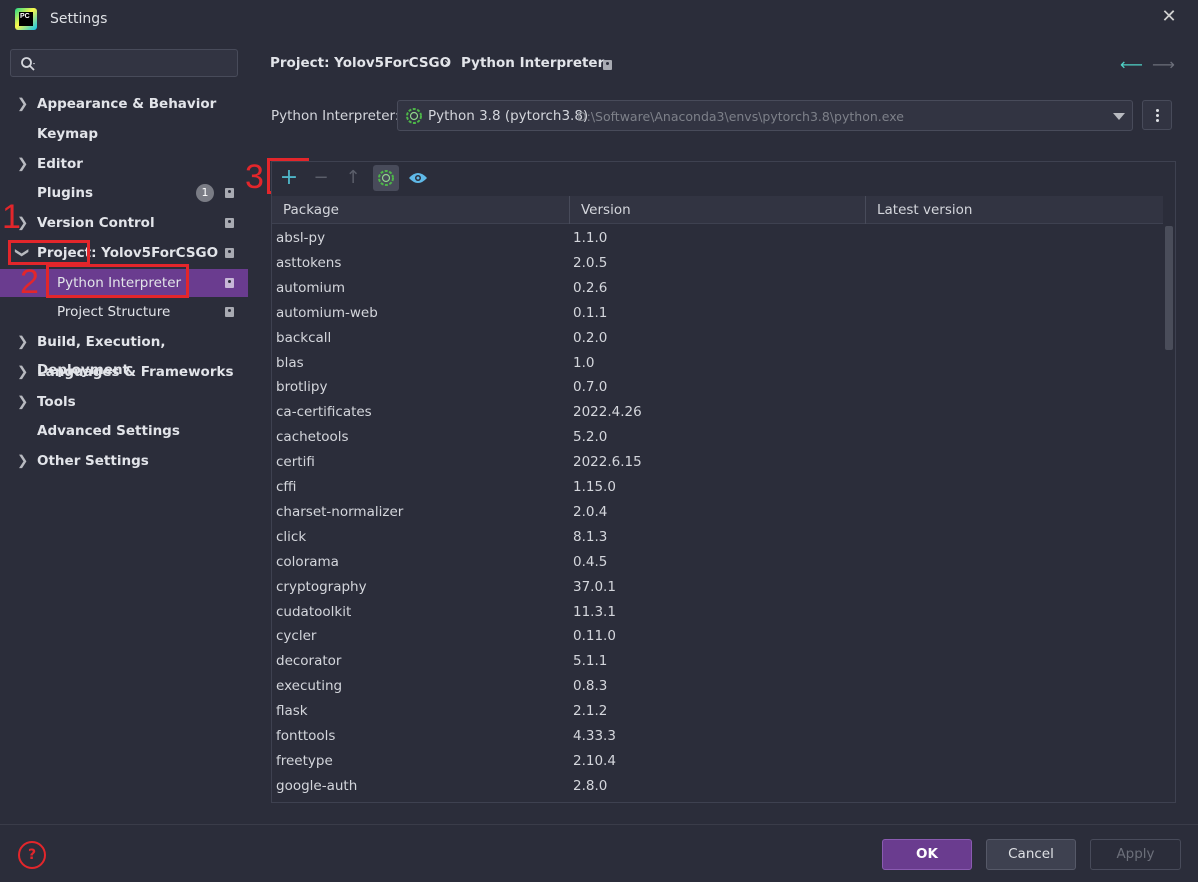 This screenshot has height=882, width=1198. What do you see at coordinates (32, 855) in the screenshot?
I see `help-button: ?` at bounding box center [32, 855].